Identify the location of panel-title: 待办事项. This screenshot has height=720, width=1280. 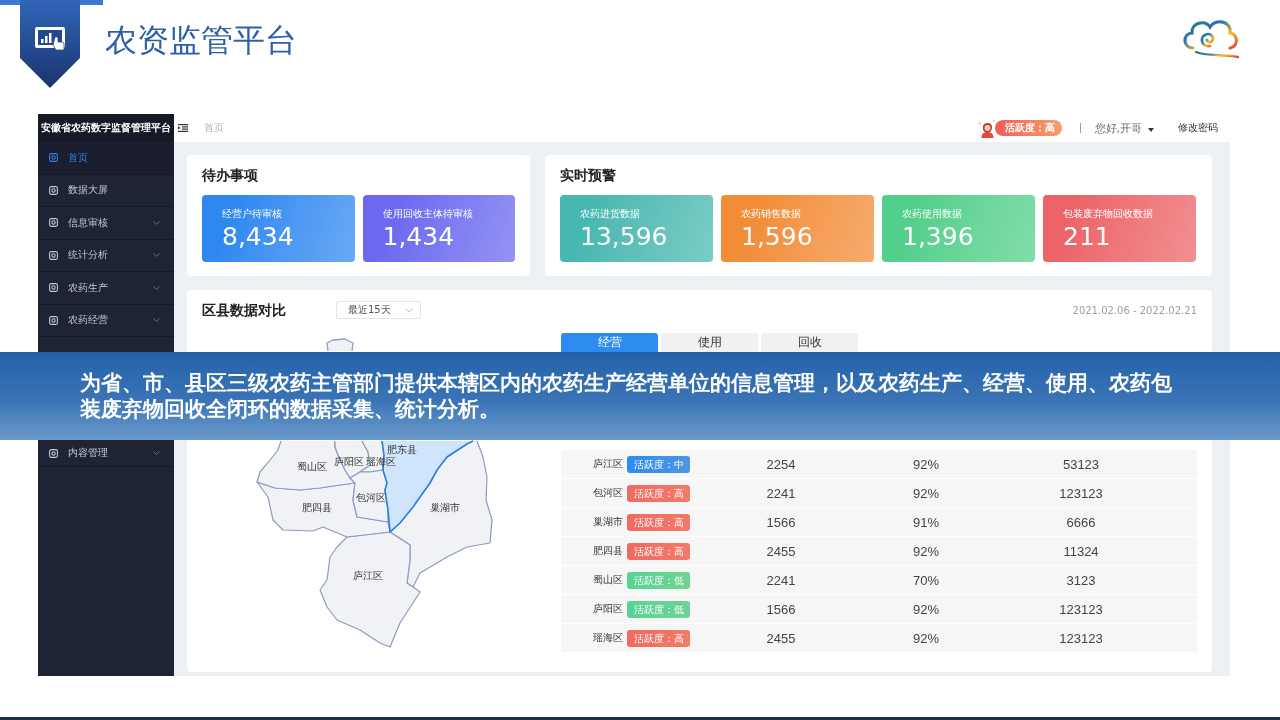
(230, 175).